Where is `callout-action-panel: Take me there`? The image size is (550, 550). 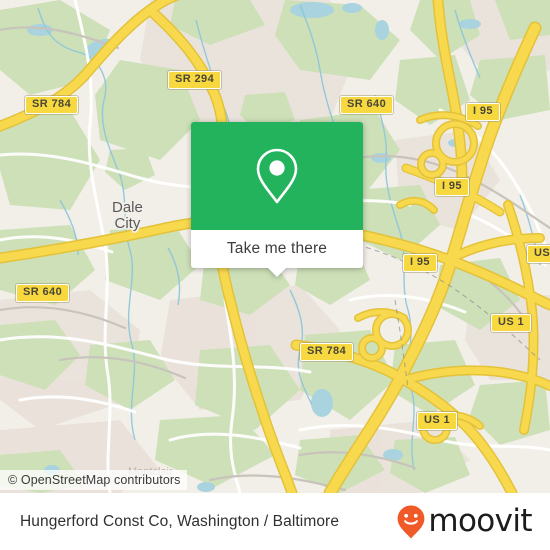
callout-action-panel: Take me there is located at coordinates (277, 253).